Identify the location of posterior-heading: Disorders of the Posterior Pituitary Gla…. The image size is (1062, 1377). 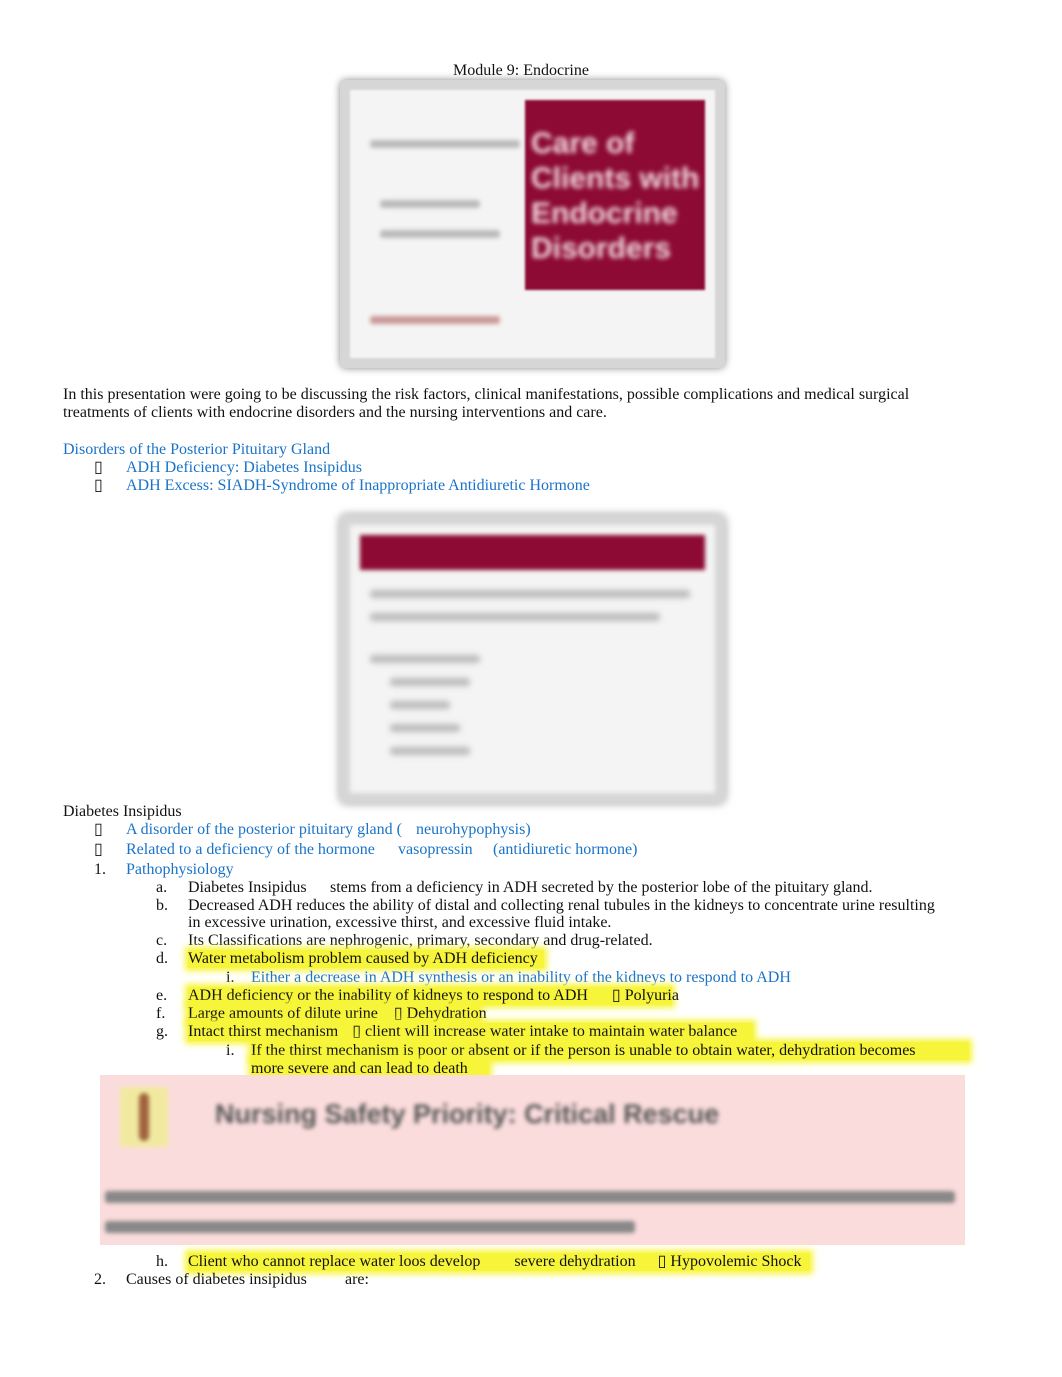
(197, 449).